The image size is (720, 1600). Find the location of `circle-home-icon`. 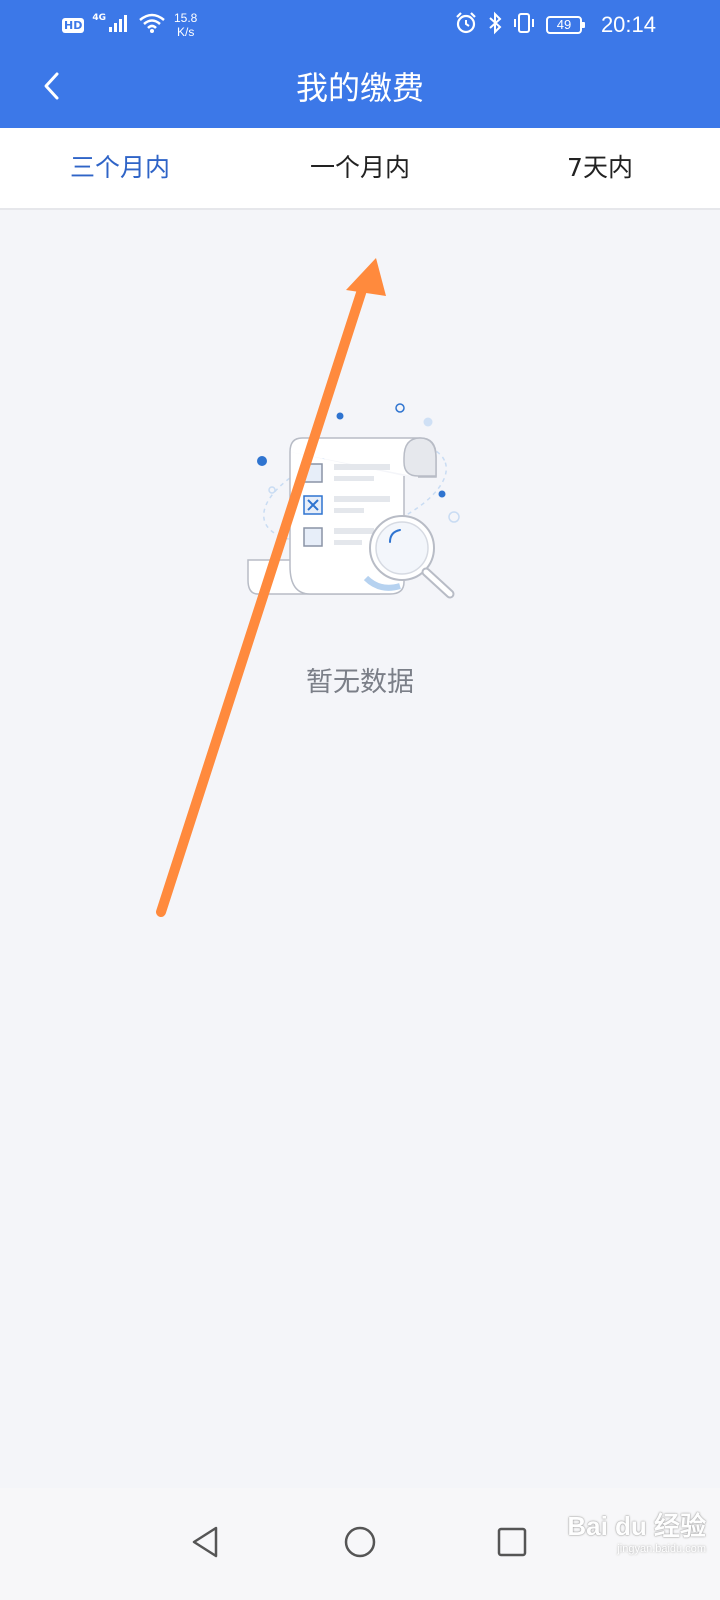

circle-home-icon is located at coordinates (360, 1544).